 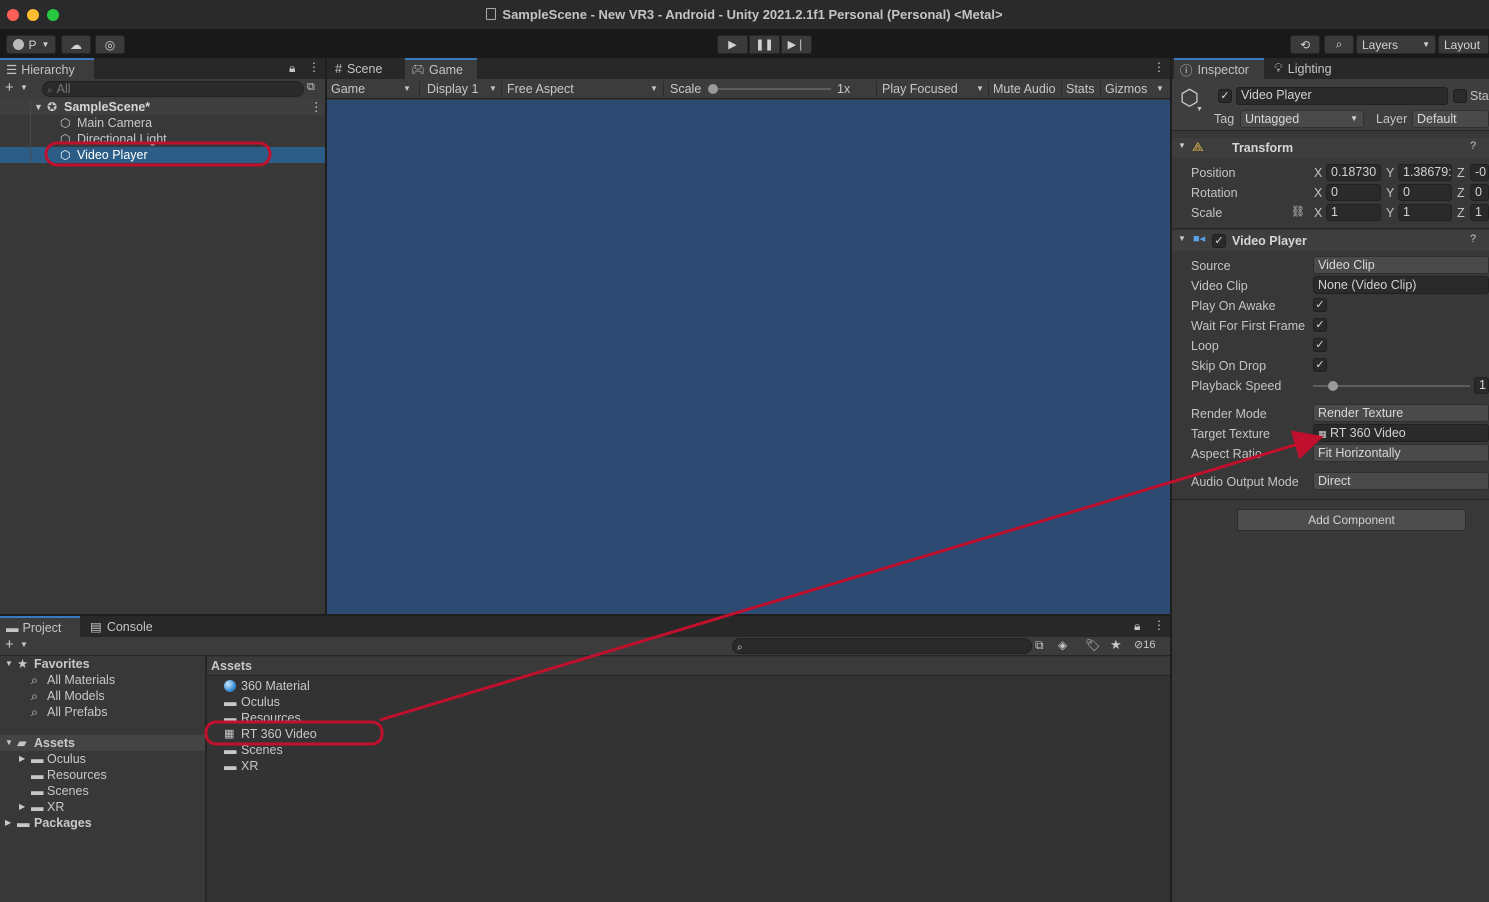 What do you see at coordinates (1401, 433) in the screenshot?
I see `target-texture-field: ▦ RT 360 Video` at bounding box center [1401, 433].